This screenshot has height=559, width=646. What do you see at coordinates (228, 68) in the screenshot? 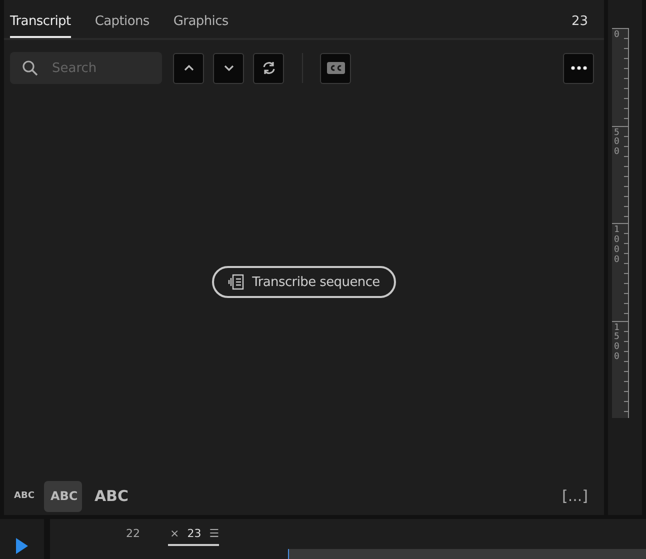
I see `next-button` at bounding box center [228, 68].